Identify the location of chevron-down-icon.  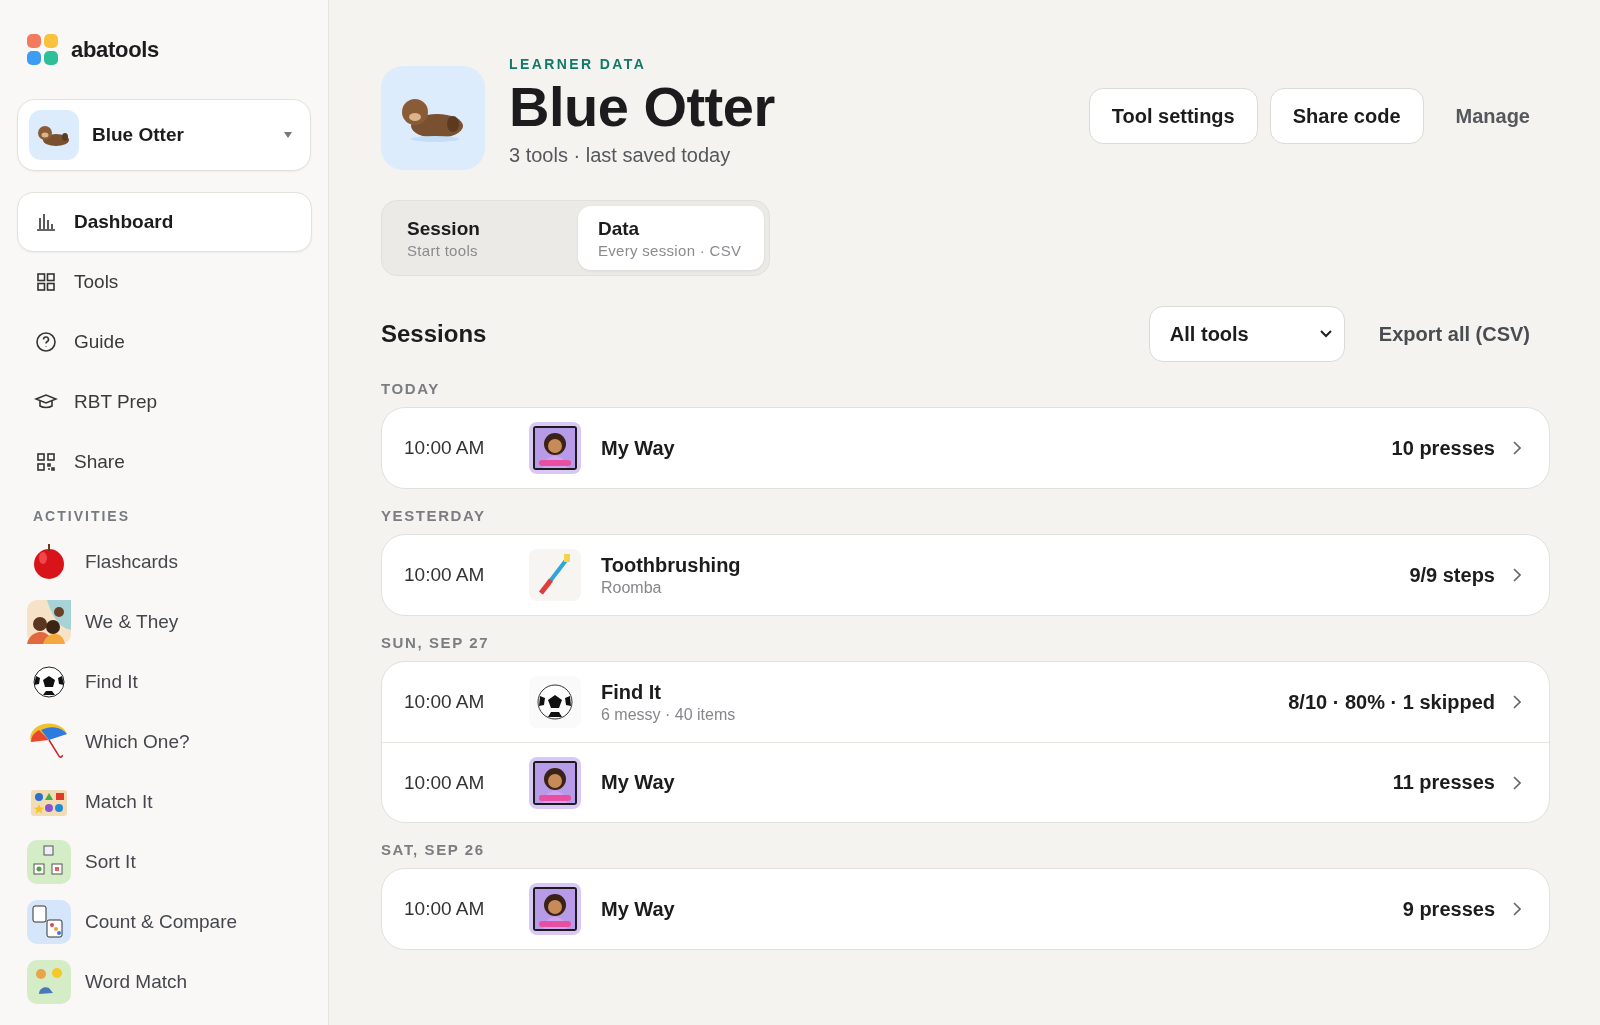
(1325, 334).